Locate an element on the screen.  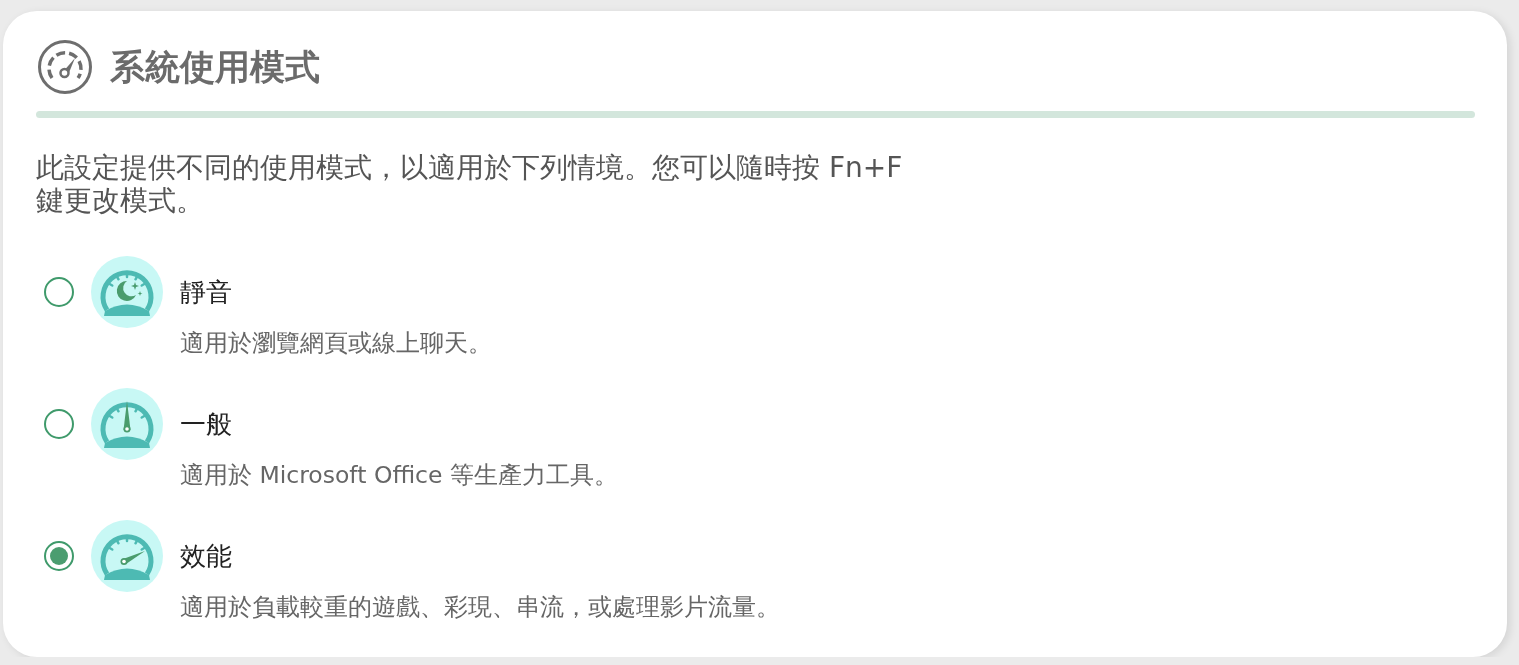
gauge-moon-icon is located at coordinates (127, 292).